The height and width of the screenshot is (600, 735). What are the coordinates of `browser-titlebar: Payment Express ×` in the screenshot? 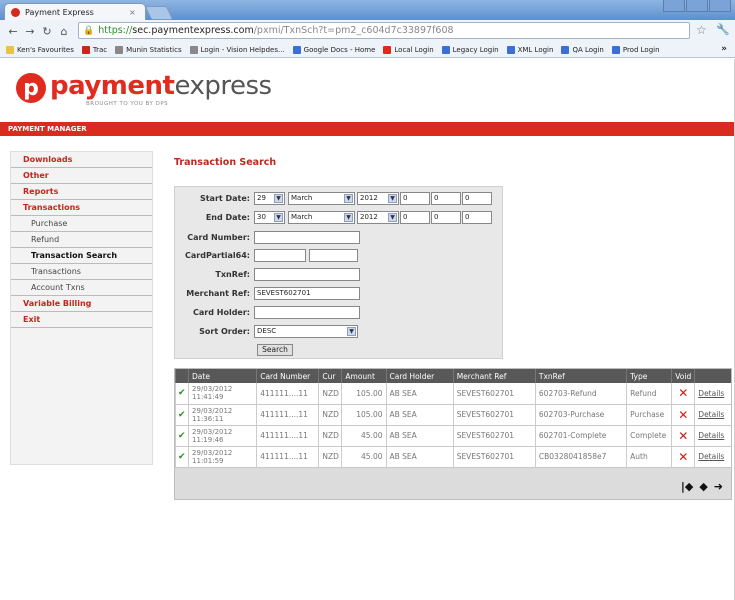 It's located at (367, 10).